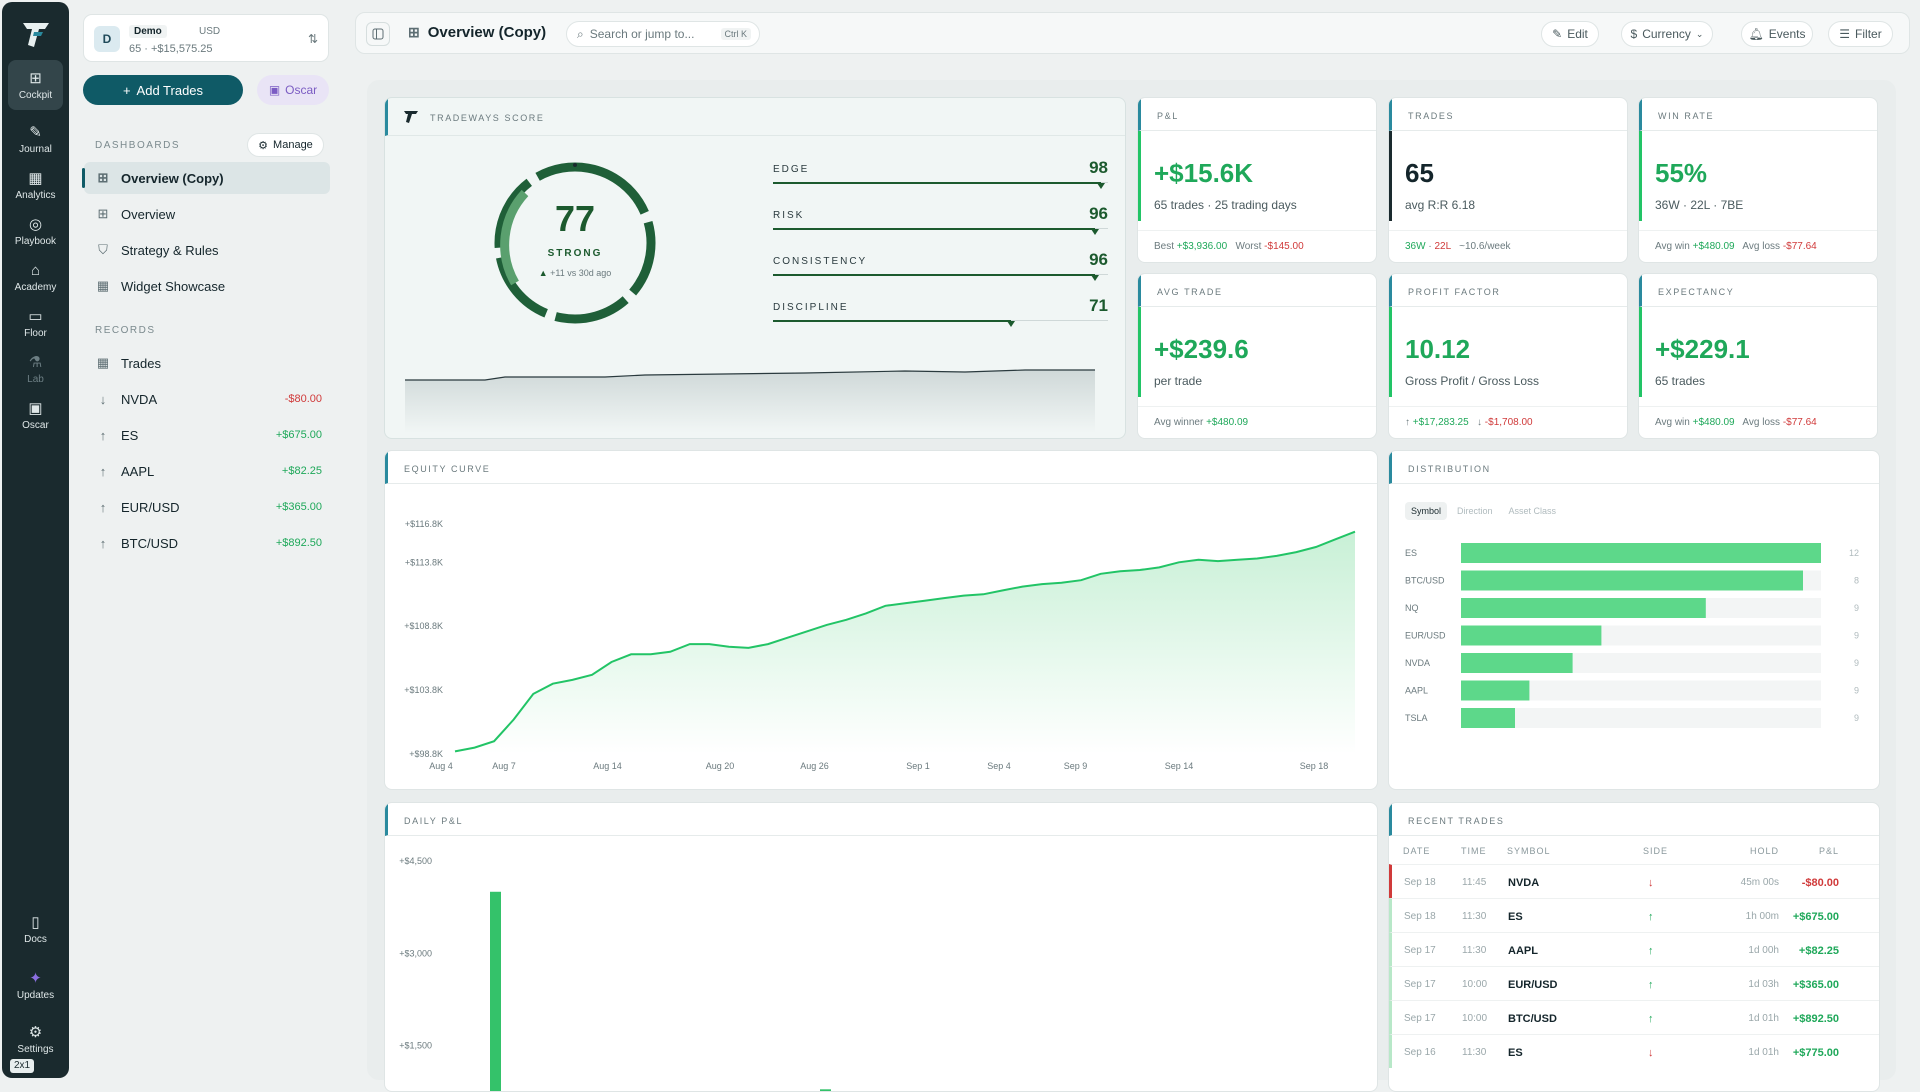 This screenshot has height=1092, width=1920. Describe the element at coordinates (1178, 381) in the screenshot. I see `kpi-subtext: per trade` at that location.